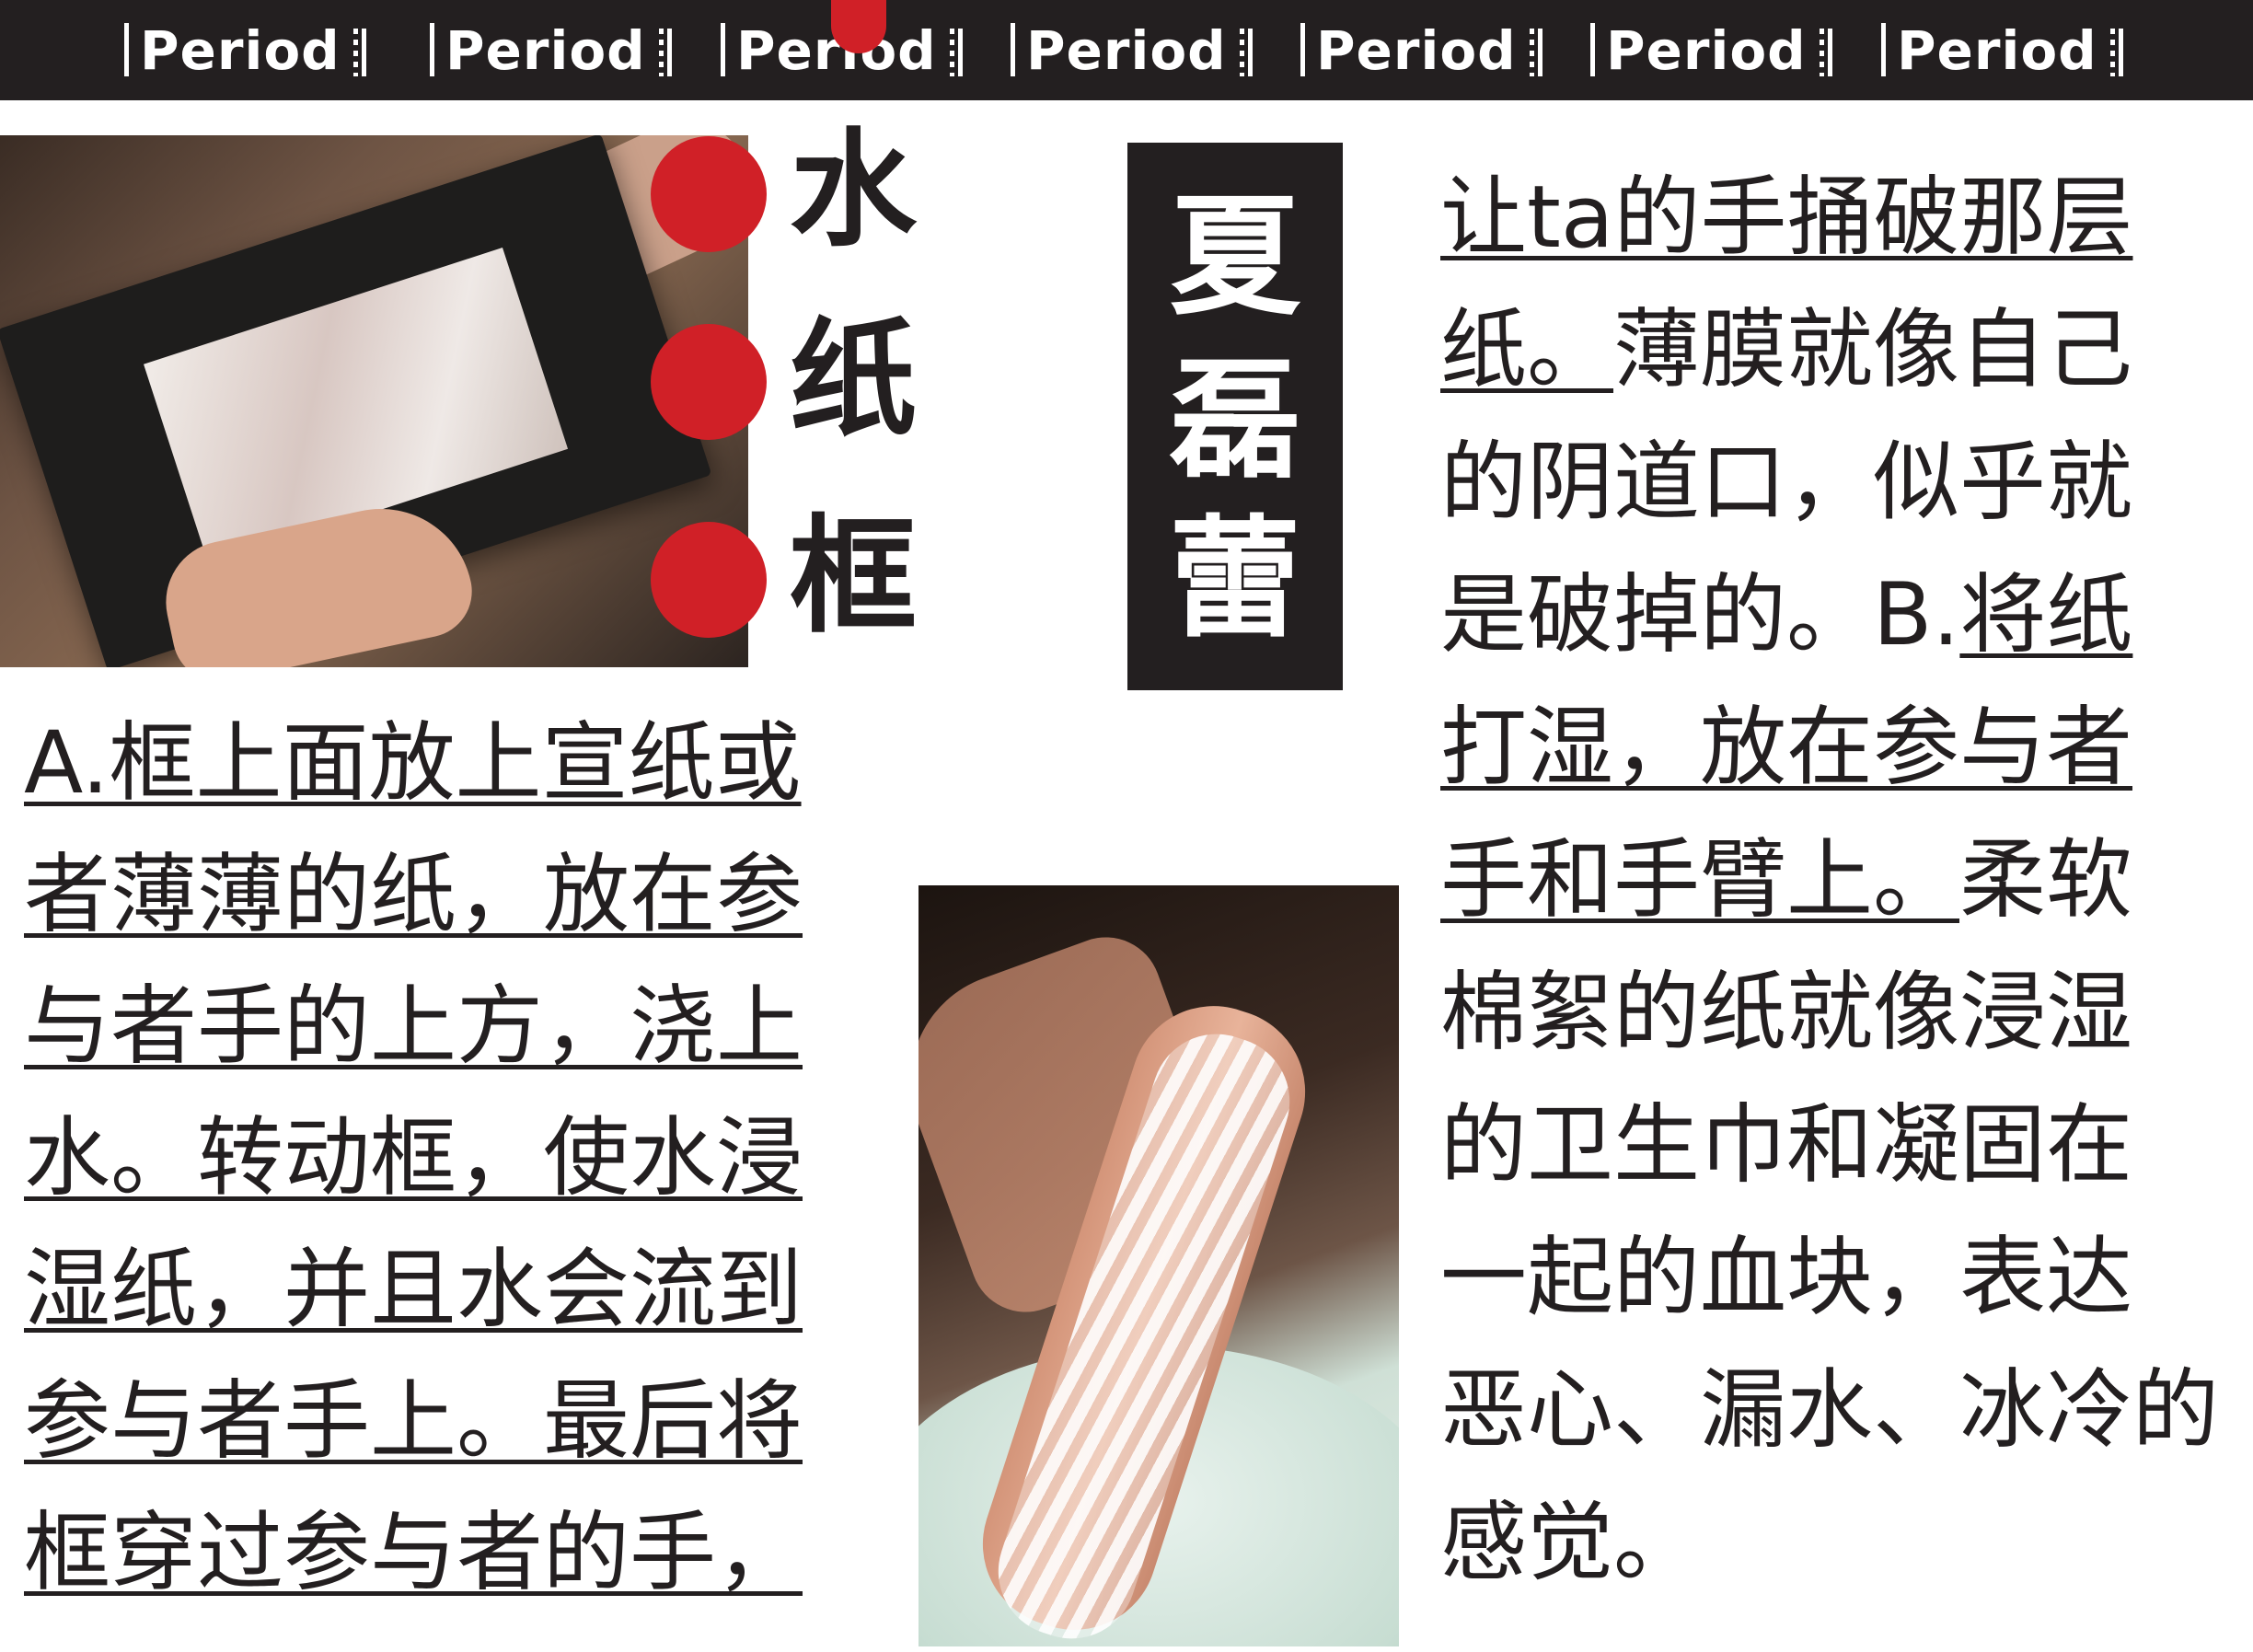 The image size is (2253, 1652). I want to click on author-char-1: 夏, so click(1235, 257).